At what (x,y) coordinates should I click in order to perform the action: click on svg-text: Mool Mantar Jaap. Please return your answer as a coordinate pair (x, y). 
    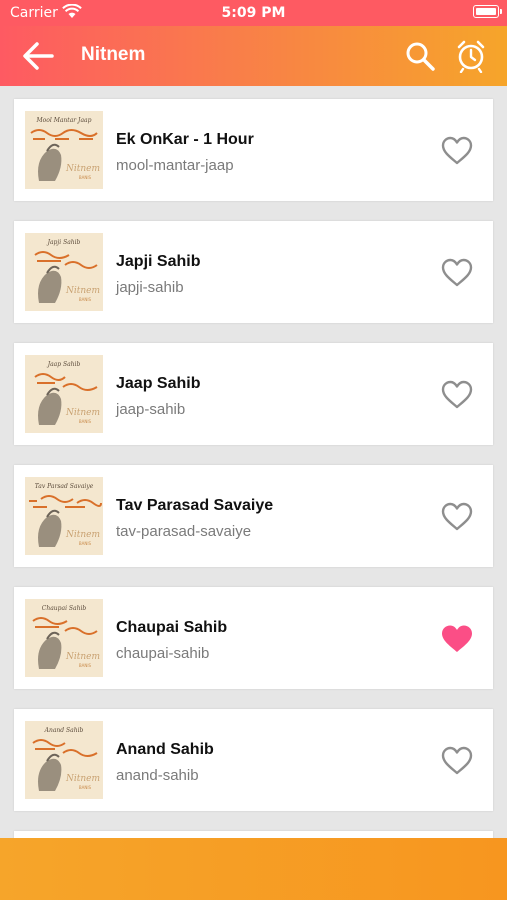
    Looking at the image, I should click on (64, 120).